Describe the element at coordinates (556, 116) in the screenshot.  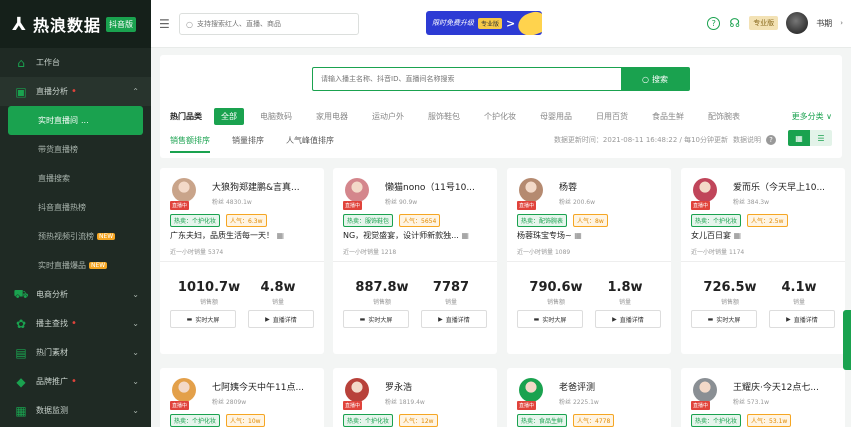
I see `category-item: 母婴用品` at that location.